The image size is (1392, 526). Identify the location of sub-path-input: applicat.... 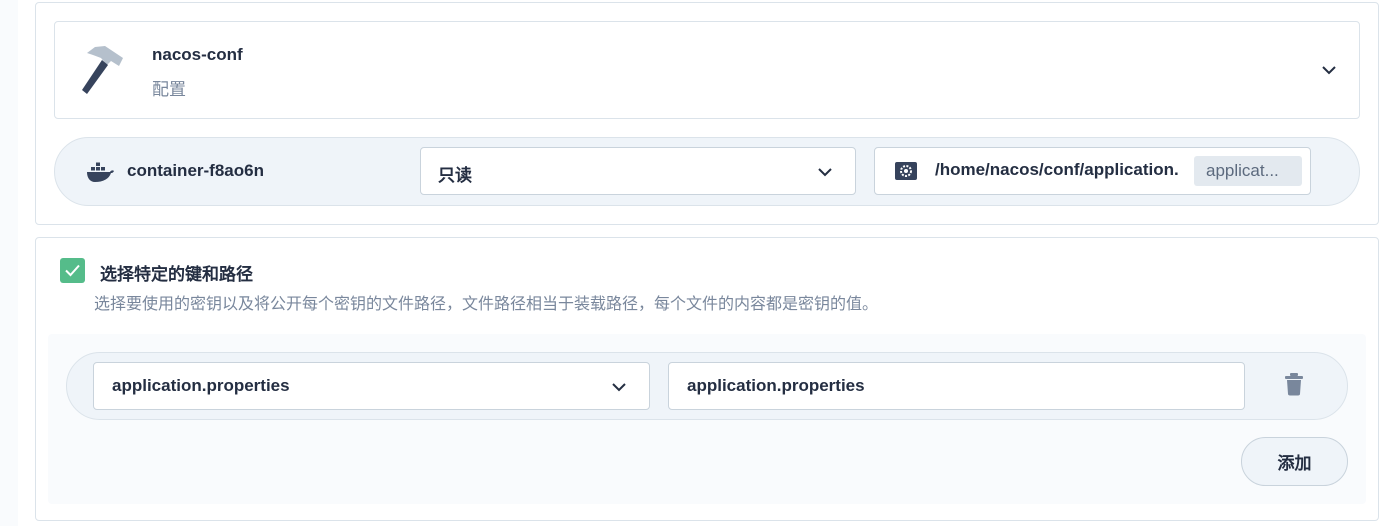
(1248, 171).